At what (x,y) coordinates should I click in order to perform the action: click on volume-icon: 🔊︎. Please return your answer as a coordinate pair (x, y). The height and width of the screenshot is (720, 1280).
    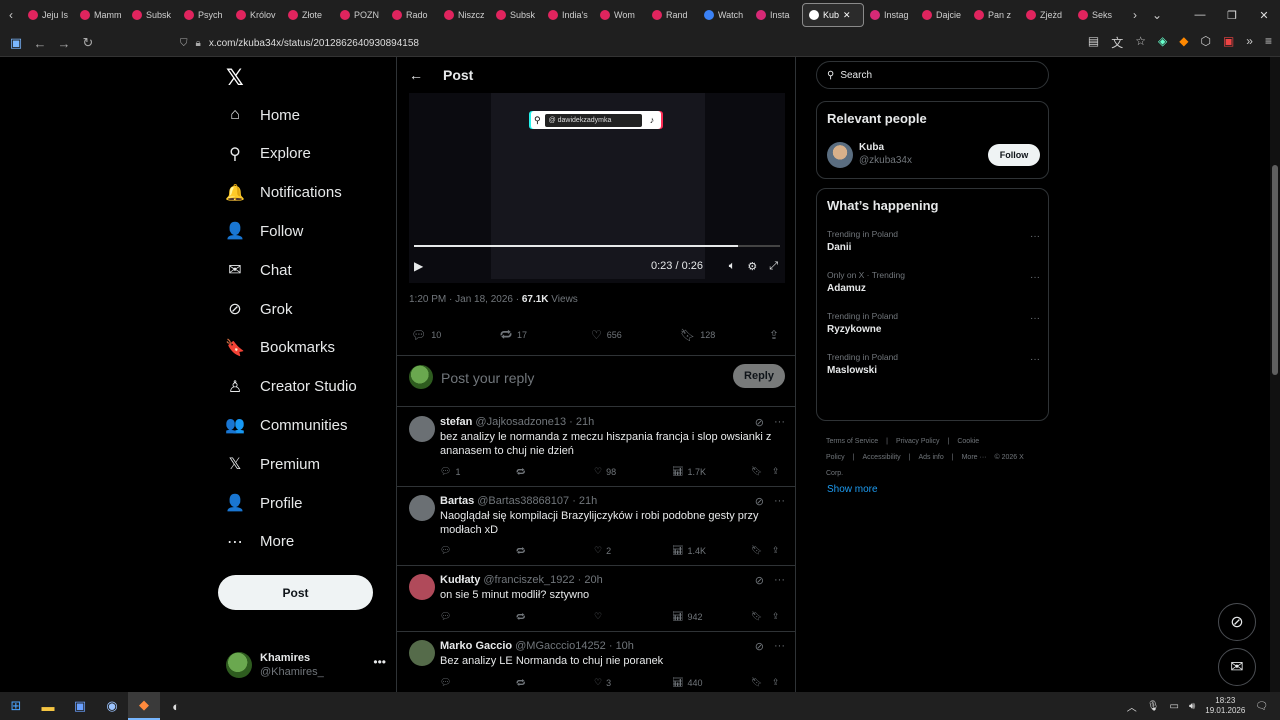
    Looking at the image, I should click on (1192, 706).